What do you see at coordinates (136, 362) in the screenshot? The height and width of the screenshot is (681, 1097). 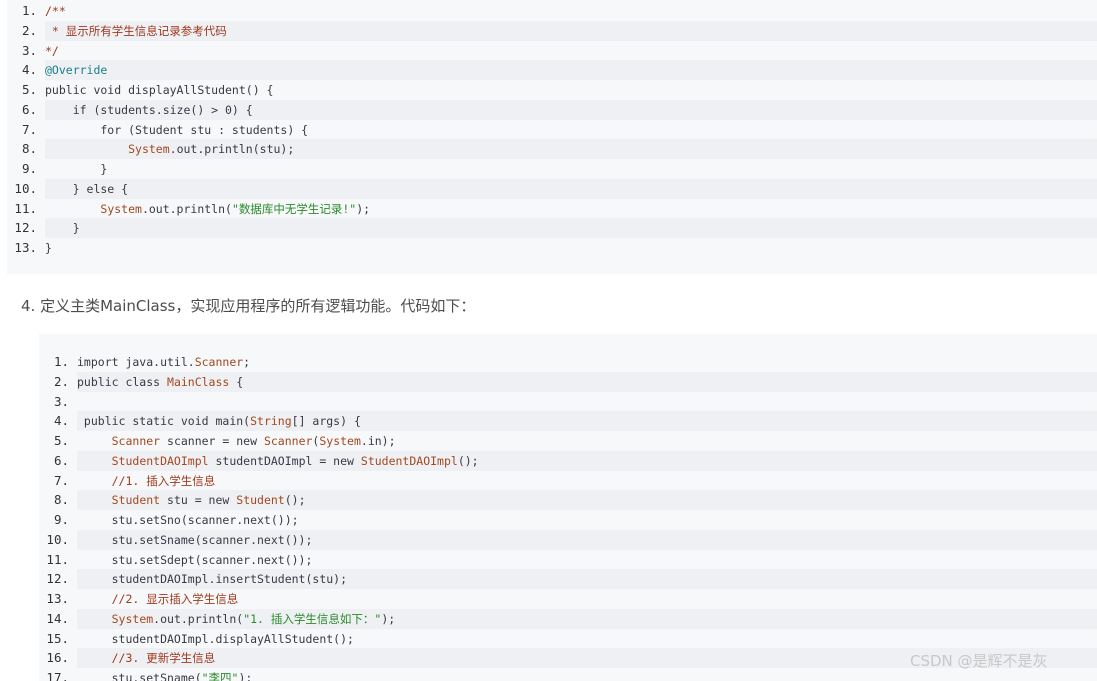 I see `code-token: import java.util.` at bounding box center [136, 362].